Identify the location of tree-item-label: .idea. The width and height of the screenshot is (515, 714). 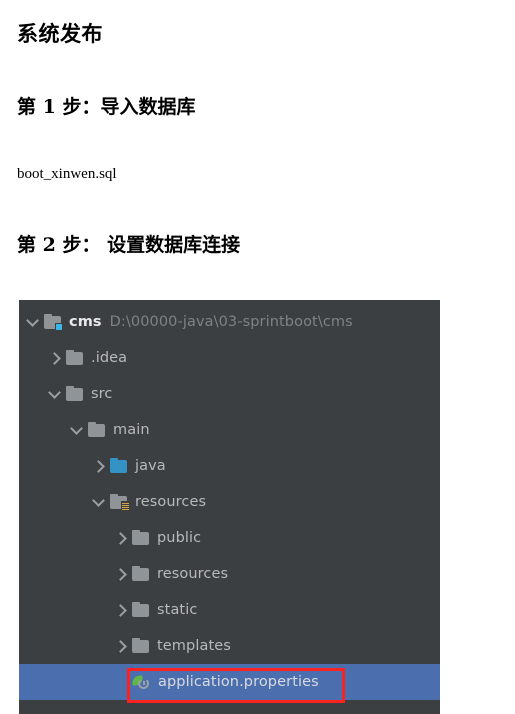
(109, 358).